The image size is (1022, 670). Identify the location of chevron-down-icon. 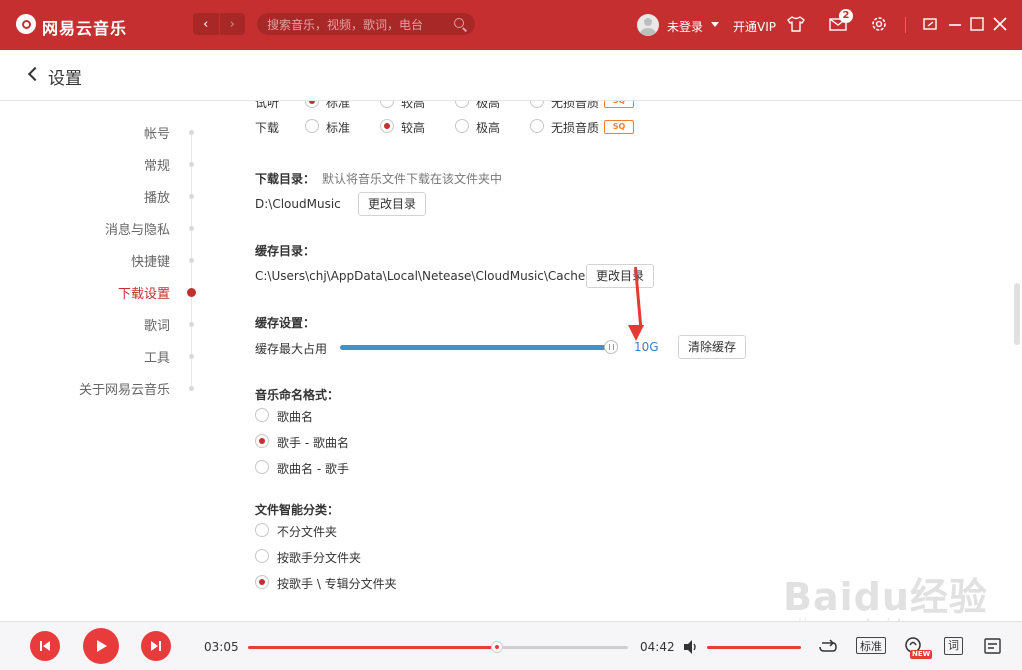
(715, 24).